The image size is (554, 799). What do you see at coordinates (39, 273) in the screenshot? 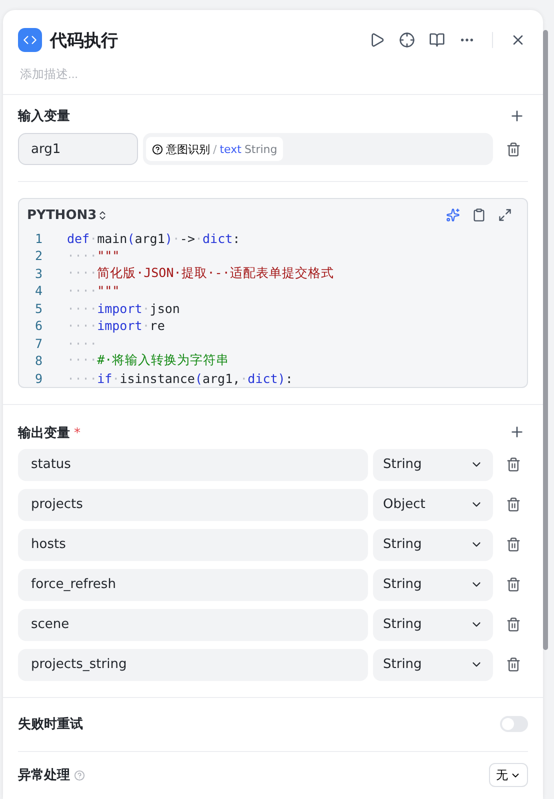
I see `line-number: 3` at bounding box center [39, 273].